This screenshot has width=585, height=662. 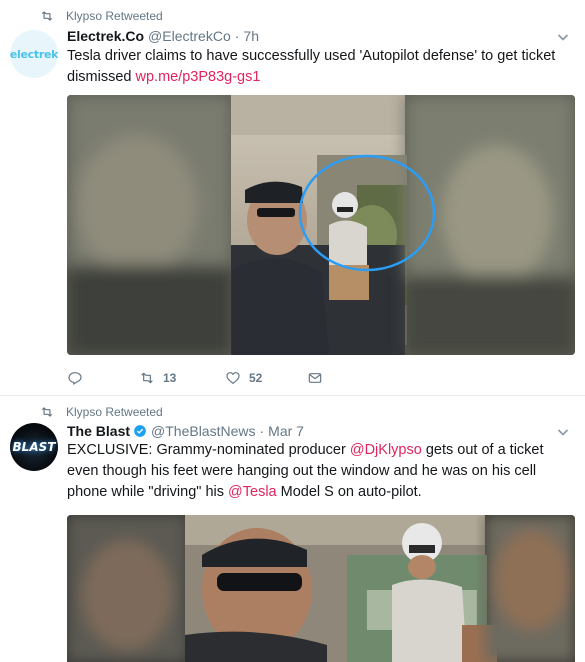 I want to click on avatar: electrek, so click(x=34, y=54).